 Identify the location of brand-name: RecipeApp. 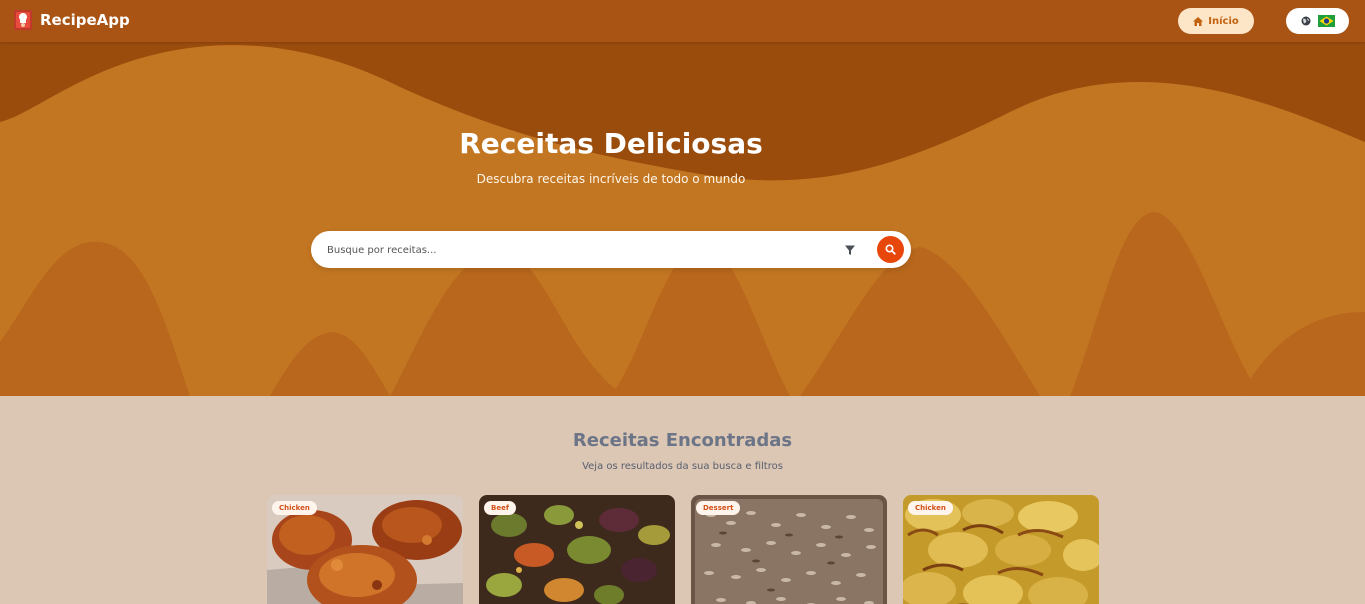
(85, 20).